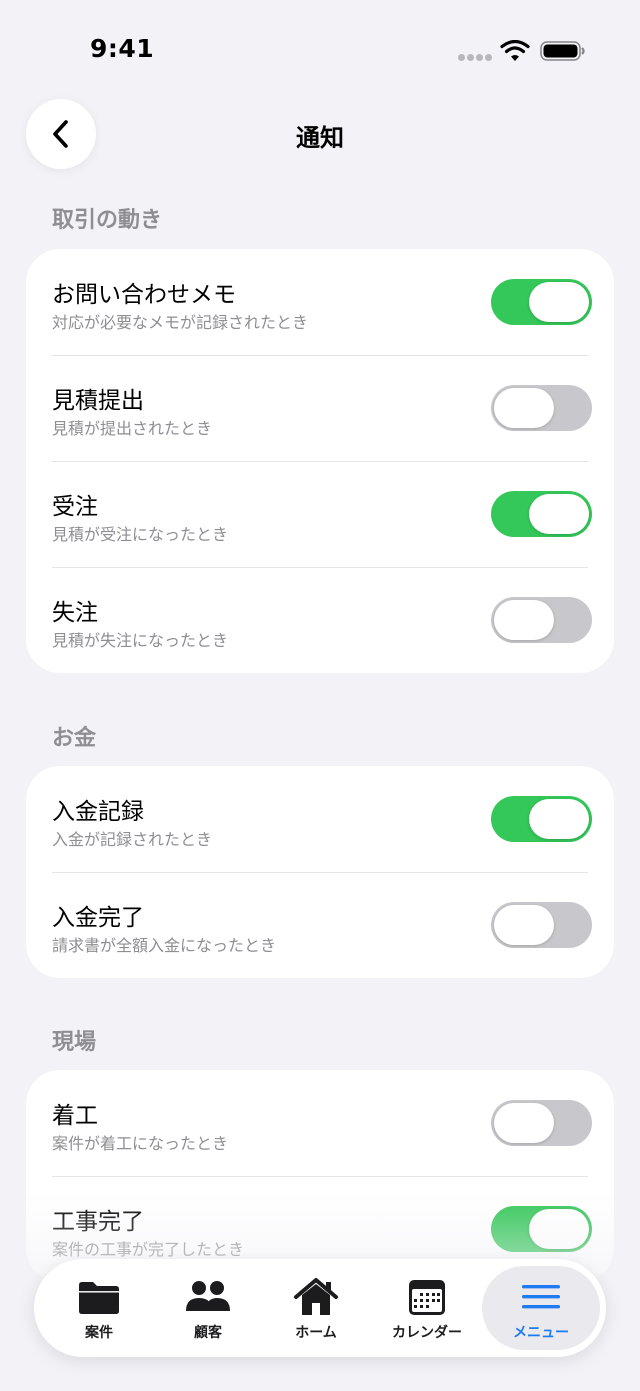 Image resolution: width=640 pixels, height=1391 pixels. Describe the element at coordinates (320, 925) in the screenshot. I see `notification-row-payment-completed: 入金完了 請求書が全額入金になったとき` at that location.